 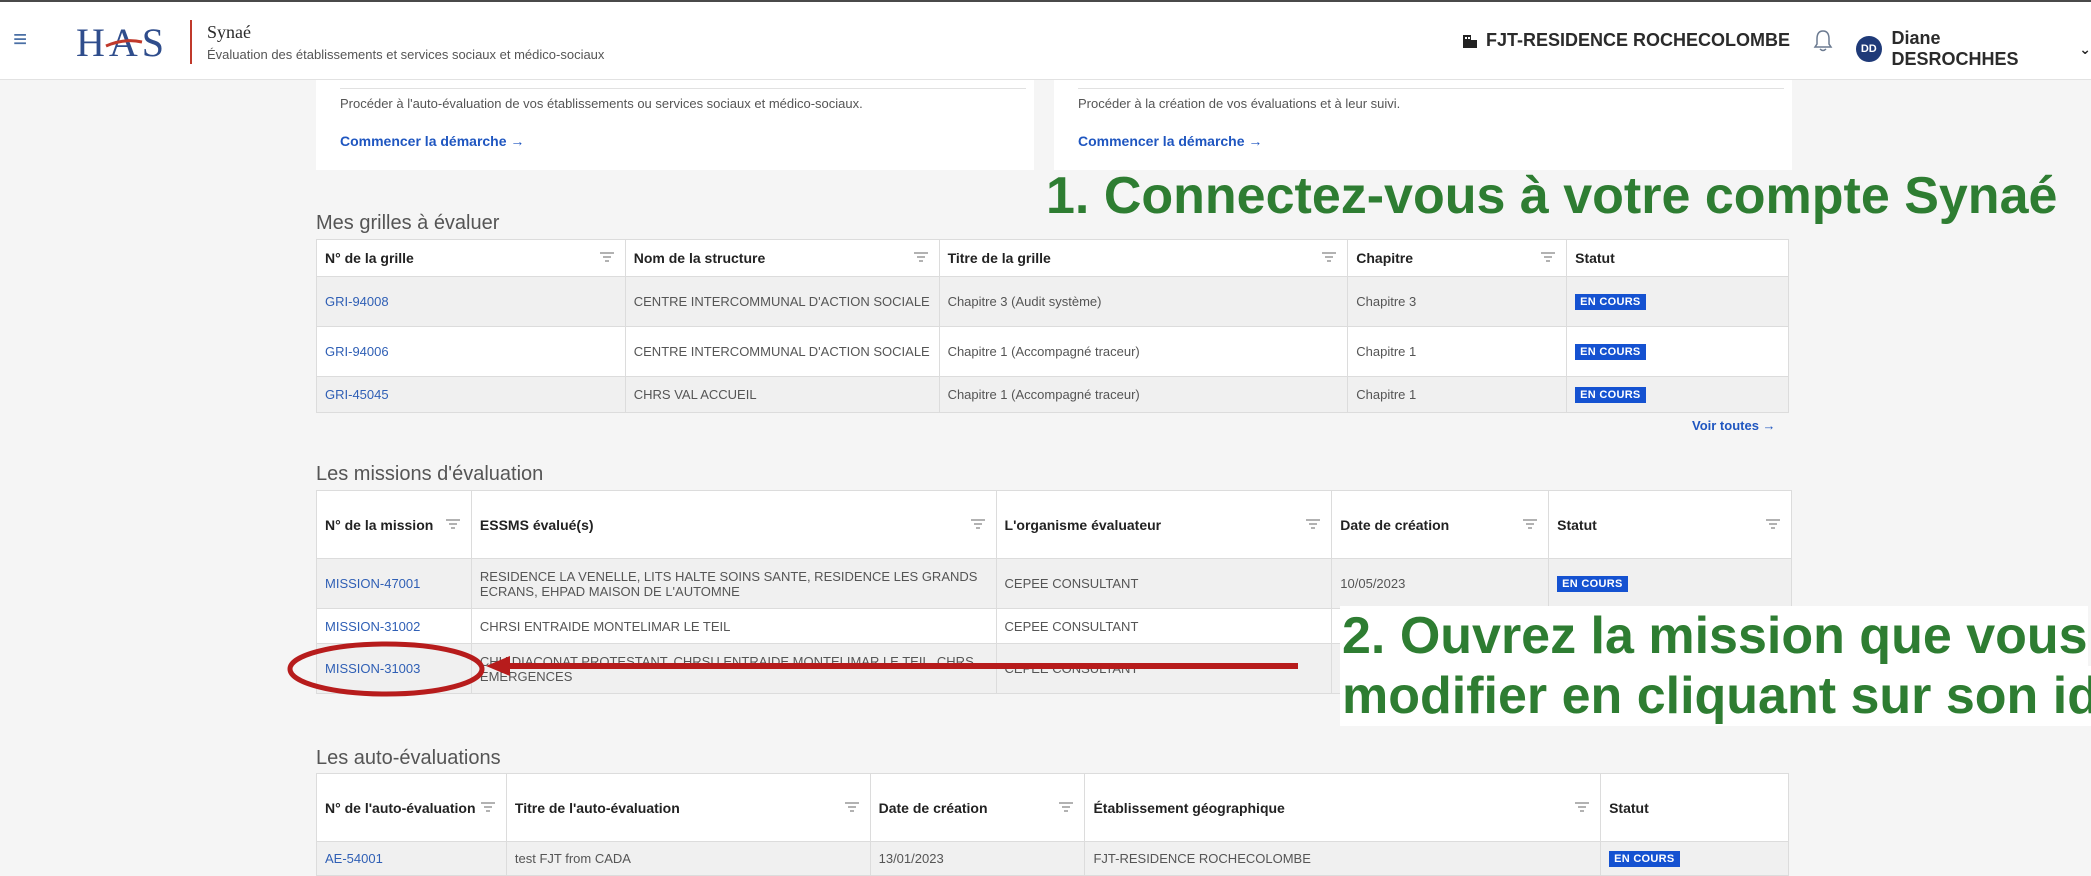 What do you see at coordinates (1143, 301) in the screenshot?
I see `grille-title: Chapitre 3 (Audit système)` at bounding box center [1143, 301].